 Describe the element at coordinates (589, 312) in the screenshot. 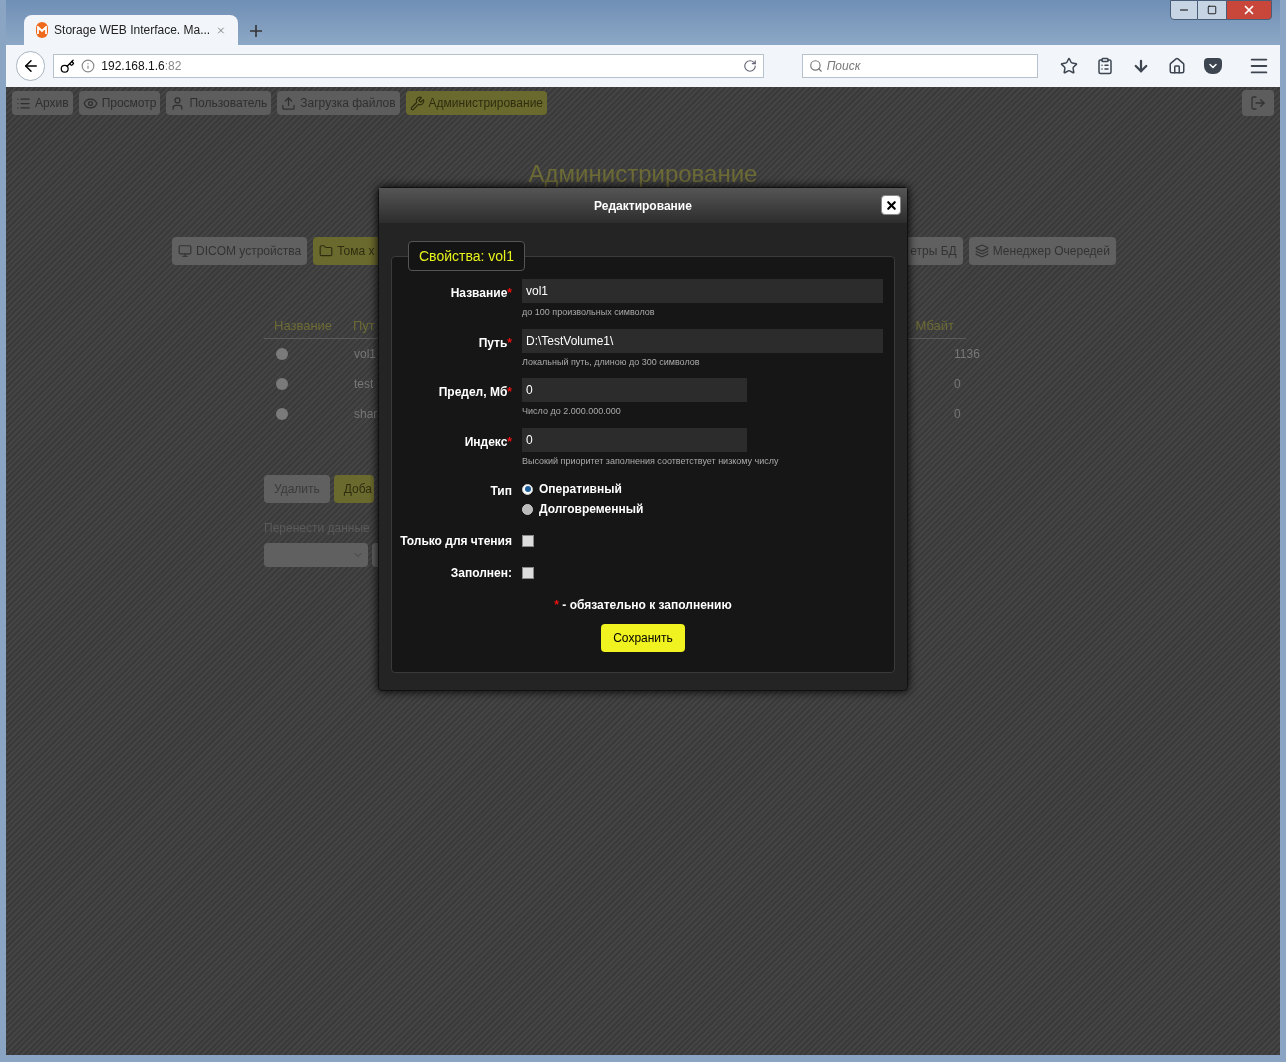

I see `field-hint: до 100 произвольных символов` at that location.